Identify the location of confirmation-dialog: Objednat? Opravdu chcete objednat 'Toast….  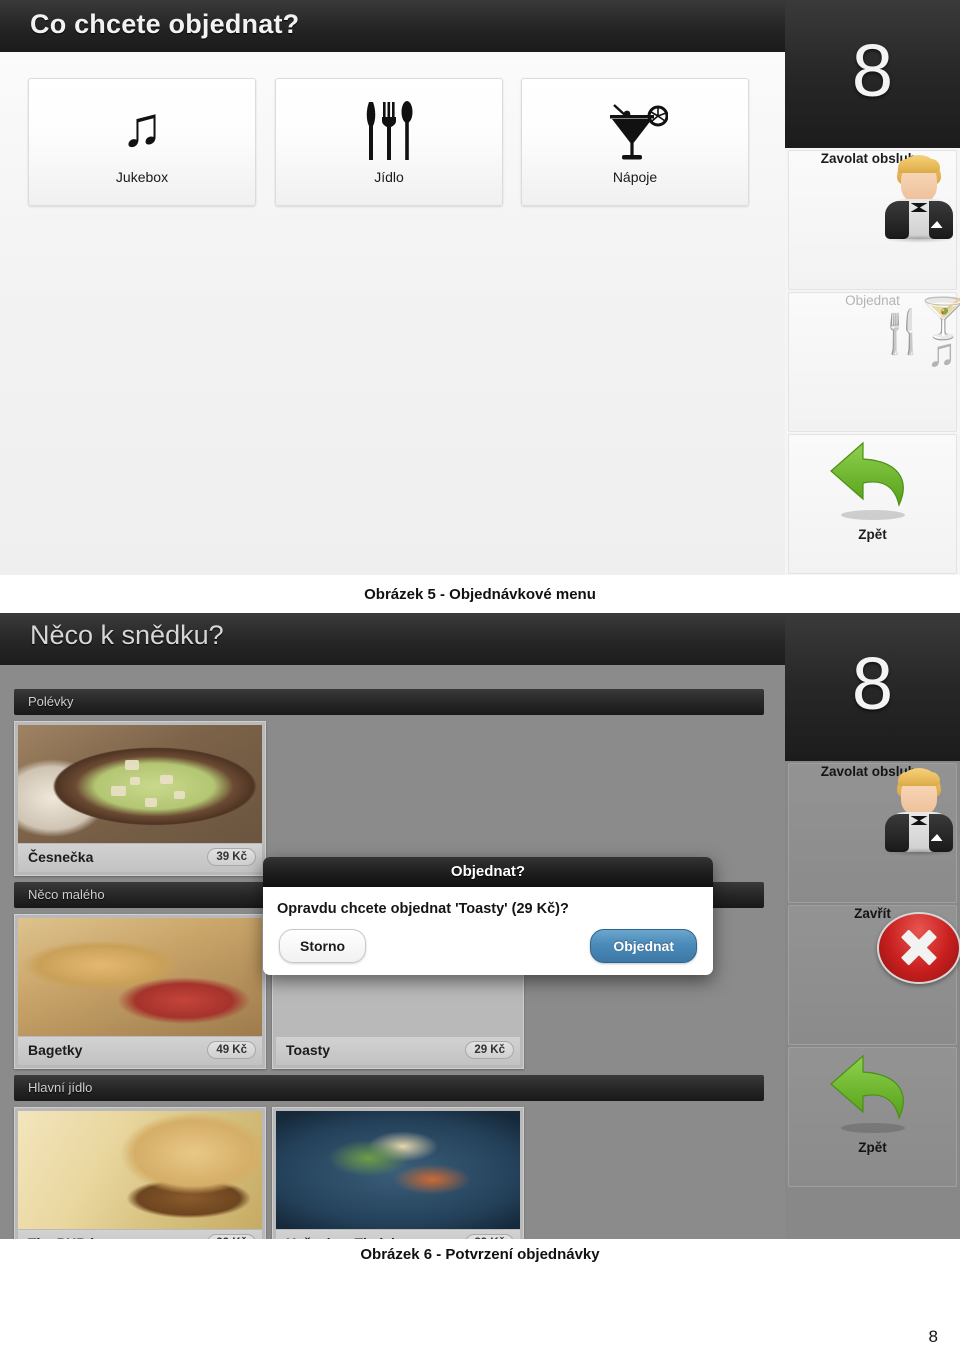
(488, 916).